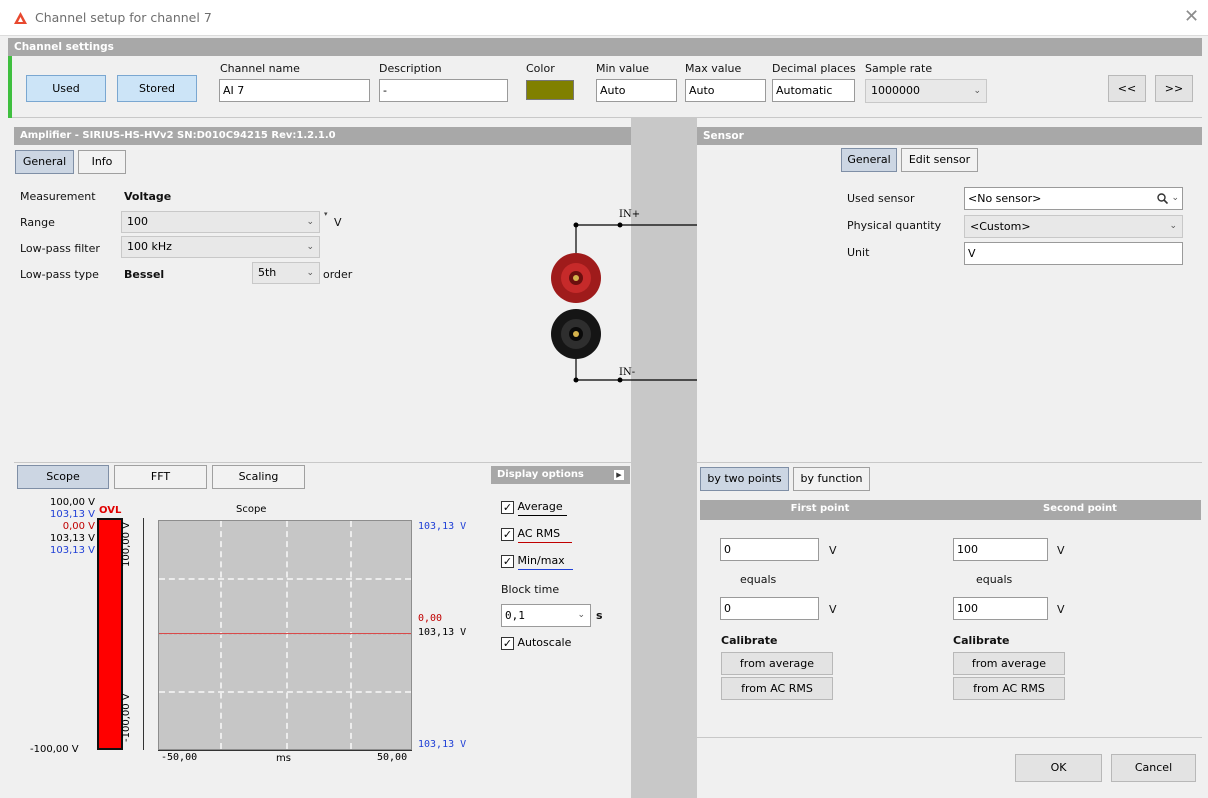 This screenshot has width=1208, height=798. I want to click on right-mid-red-value: 0,00, so click(430, 618).